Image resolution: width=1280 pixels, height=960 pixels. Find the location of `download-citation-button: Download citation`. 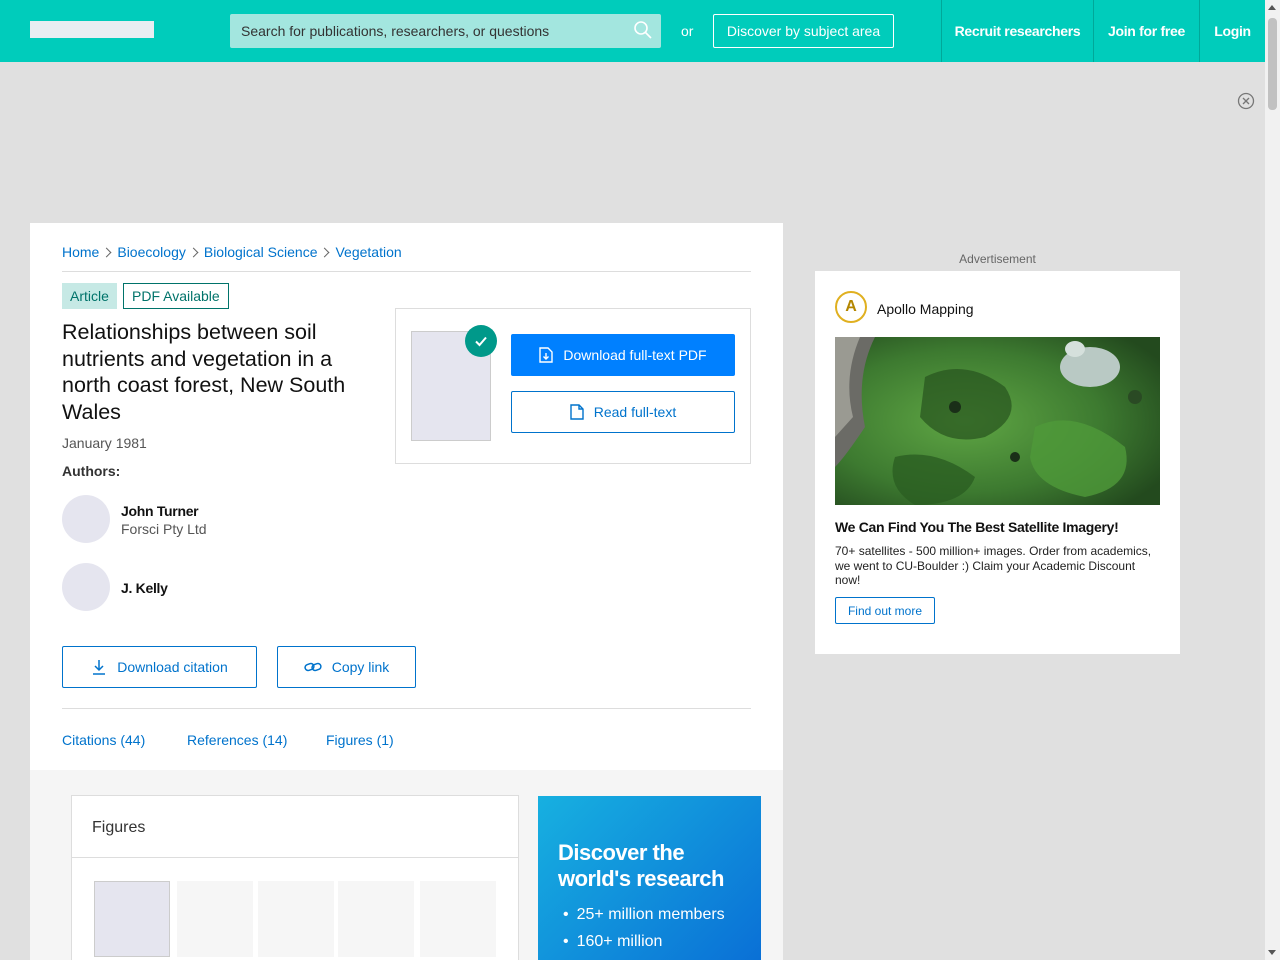

download-citation-button: Download citation is located at coordinates (159, 667).